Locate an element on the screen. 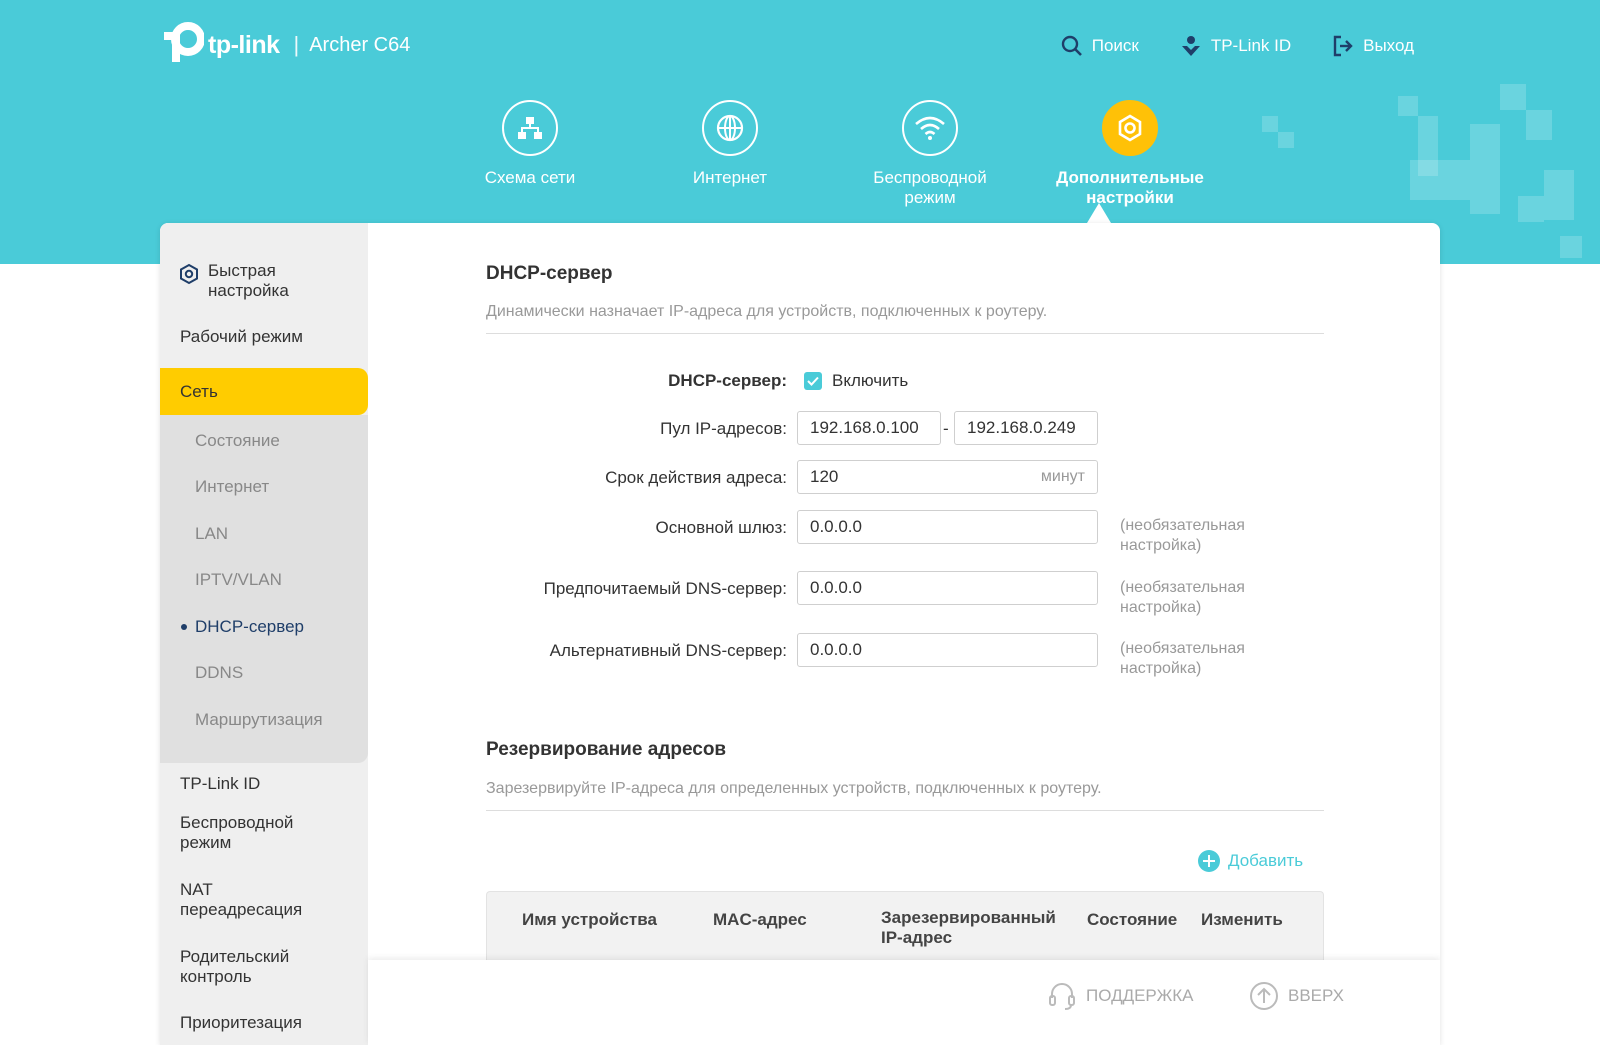 Image resolution: width=1600 pixels, height=1045 pixels. secondary-dns-input: 0.0.0.0 is located at coordinates (947, 650).